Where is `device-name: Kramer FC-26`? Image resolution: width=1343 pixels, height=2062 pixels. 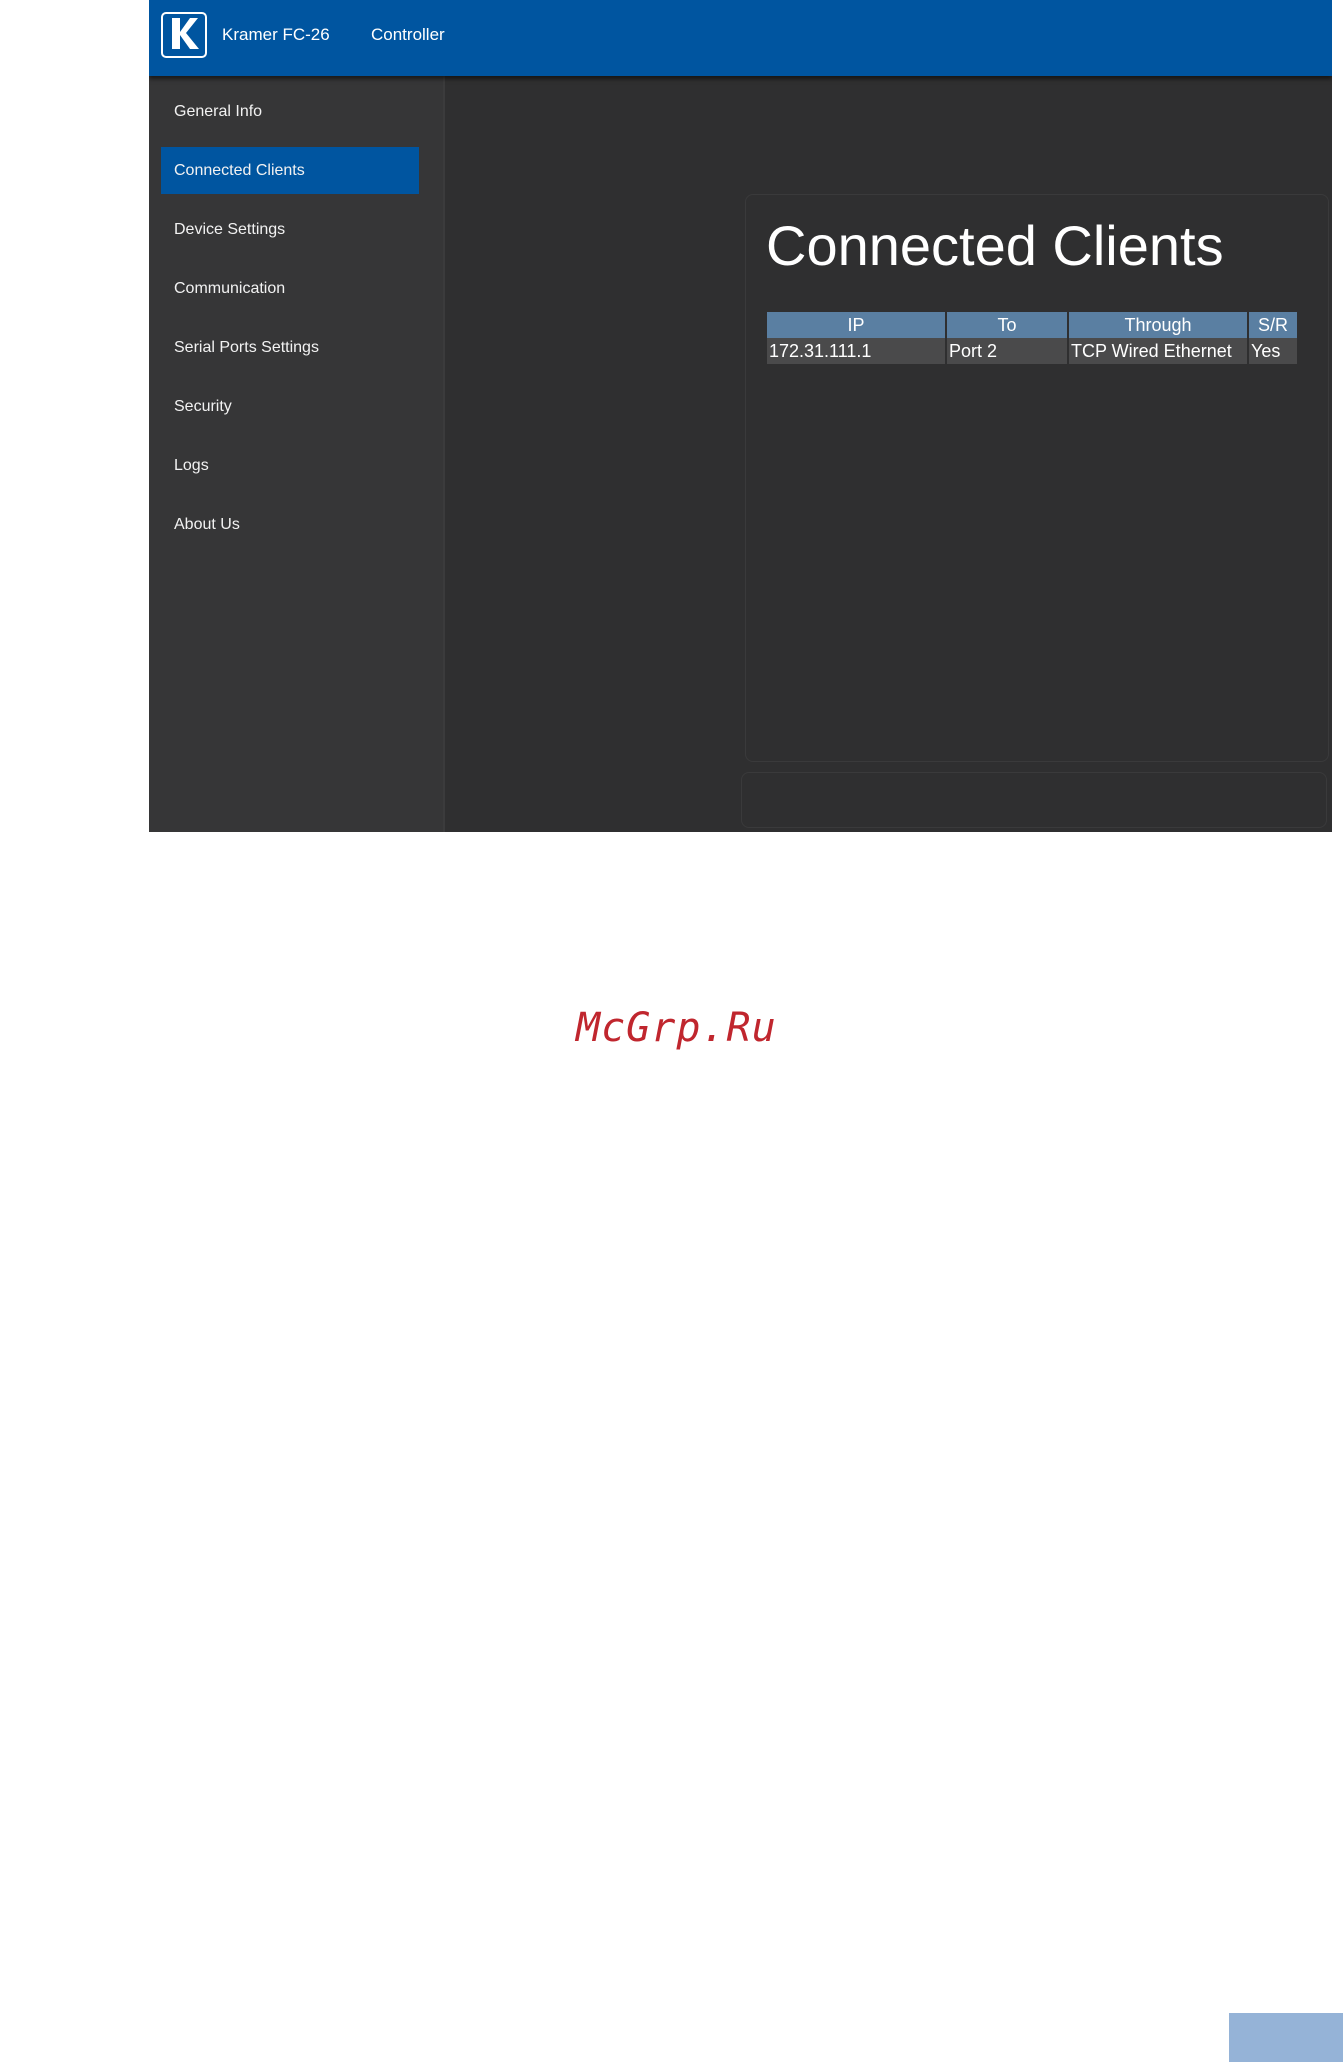 device-name: Kramer FC-26 is located at coordinates (276, 34).